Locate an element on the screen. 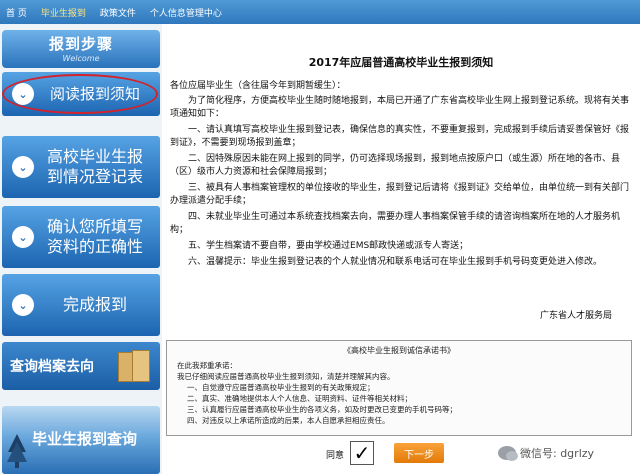  wechat-icon is located at coordinates (508, 453).